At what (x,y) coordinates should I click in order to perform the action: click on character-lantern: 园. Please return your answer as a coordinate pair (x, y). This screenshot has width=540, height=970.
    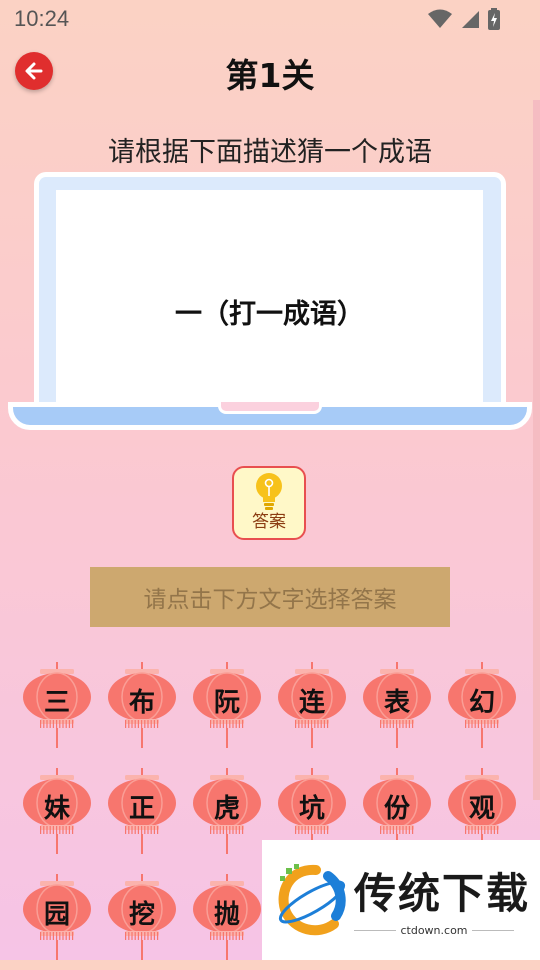
    Looking at the image, I should click on (57, 920).